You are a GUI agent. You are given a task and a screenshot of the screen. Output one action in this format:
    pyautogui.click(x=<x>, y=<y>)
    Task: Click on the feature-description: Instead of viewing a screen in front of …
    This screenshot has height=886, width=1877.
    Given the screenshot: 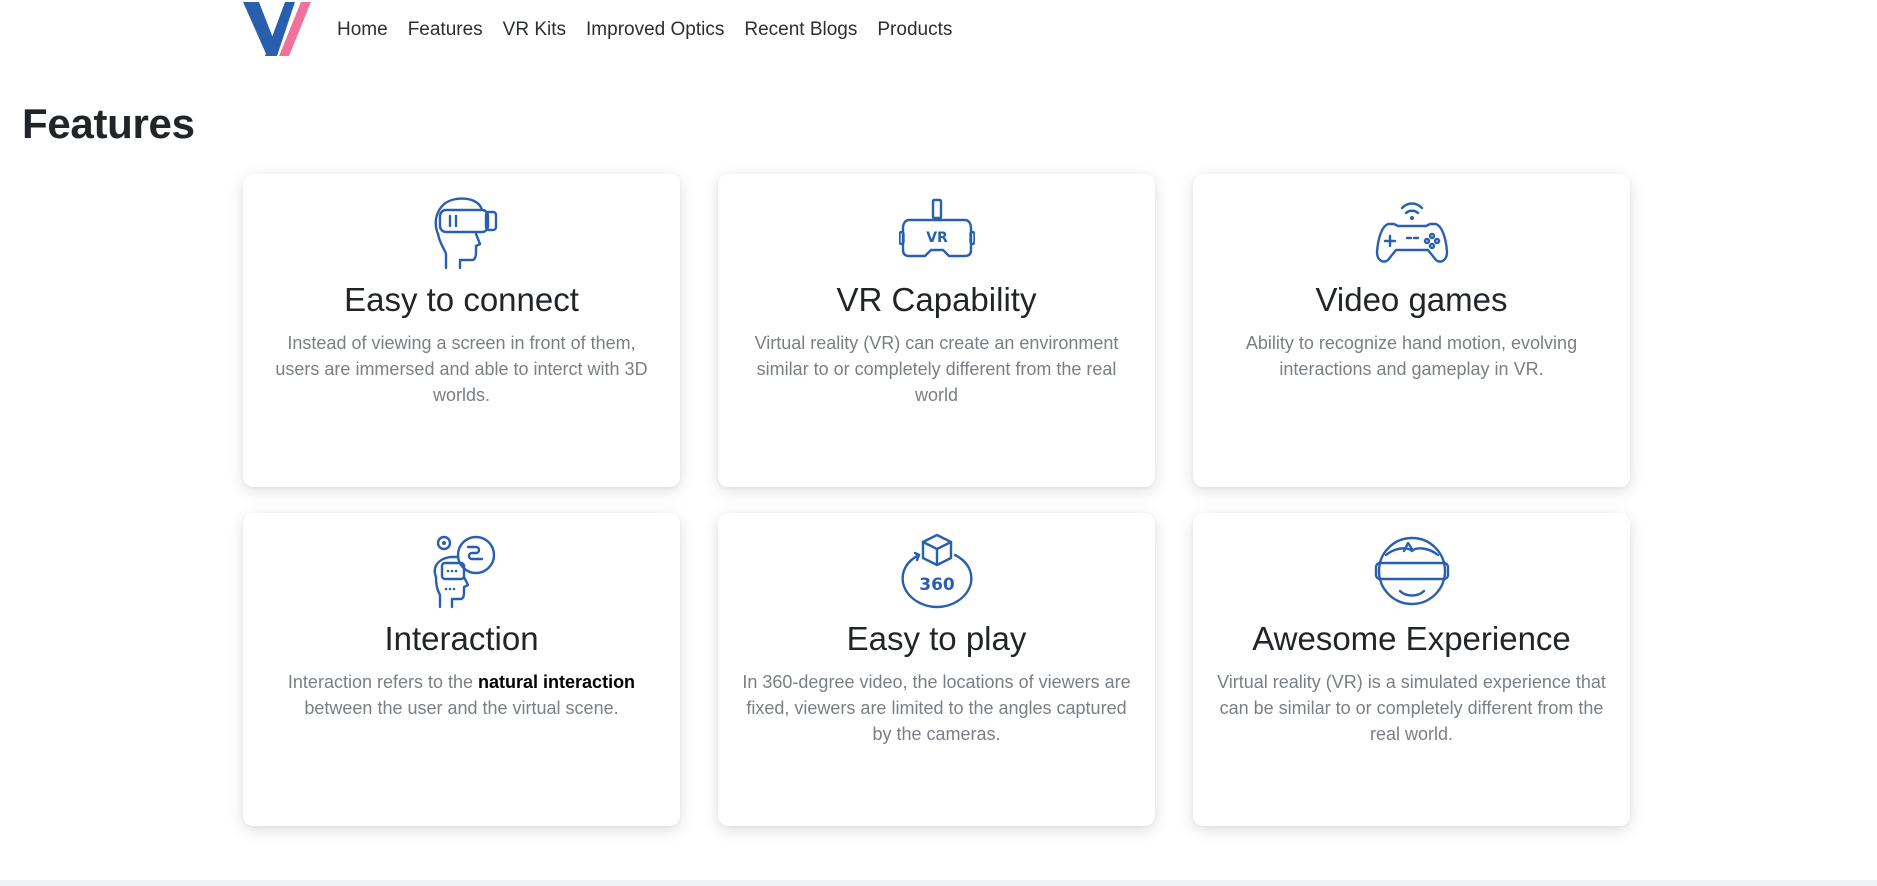 What is the action you would take?
    pyautogui.click(x=461, y=369)
    